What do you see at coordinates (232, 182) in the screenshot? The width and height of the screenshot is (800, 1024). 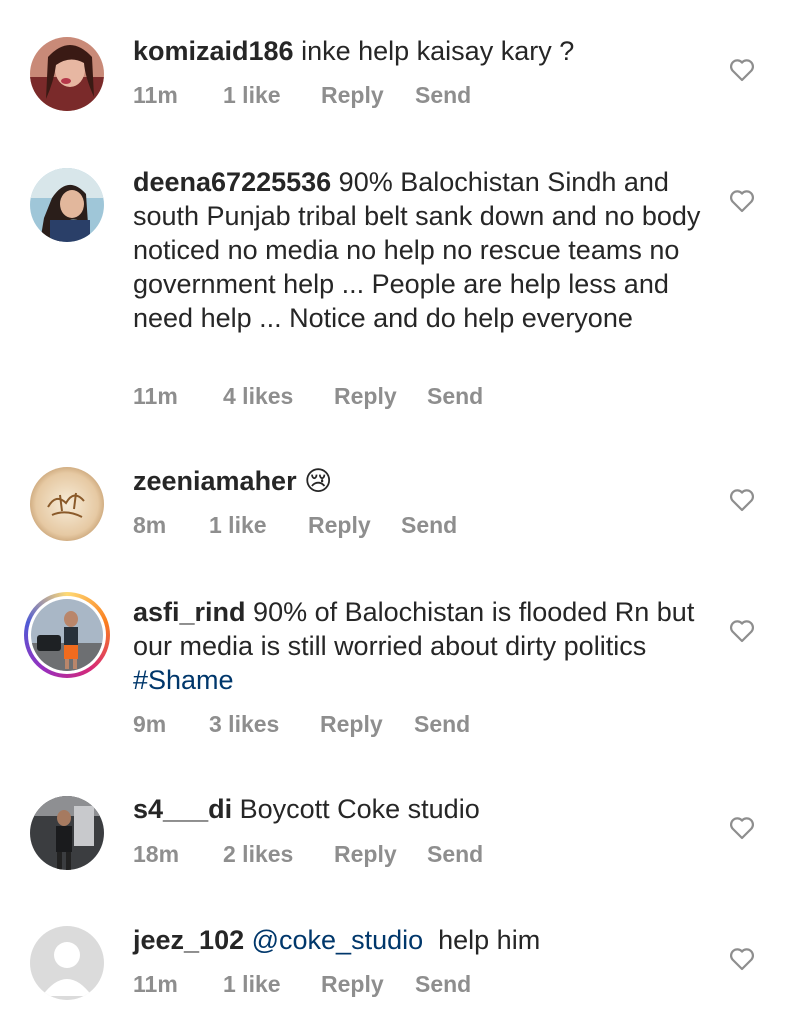 I see `username: deena67225536` at bounding box center [232, 182].